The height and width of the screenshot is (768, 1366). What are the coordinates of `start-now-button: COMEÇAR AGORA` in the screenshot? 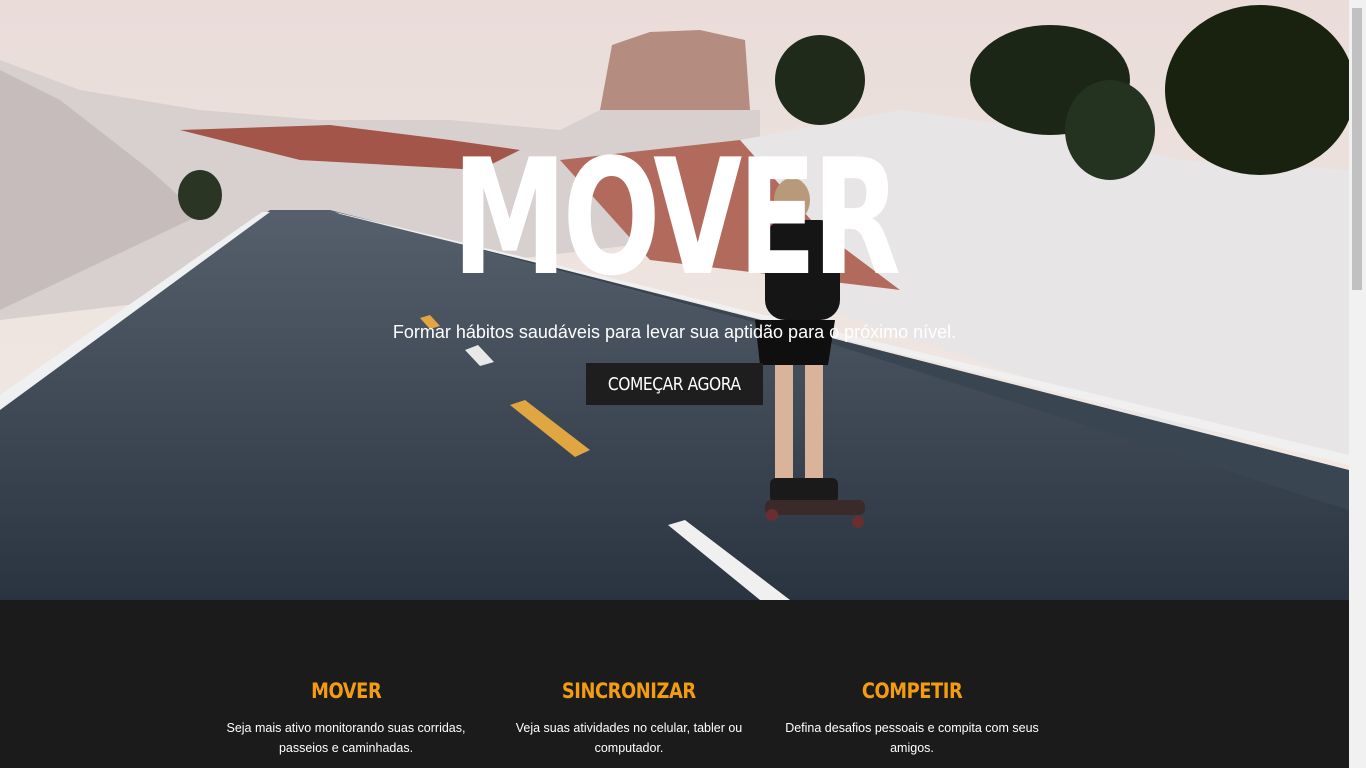 It's located at (674, 384).